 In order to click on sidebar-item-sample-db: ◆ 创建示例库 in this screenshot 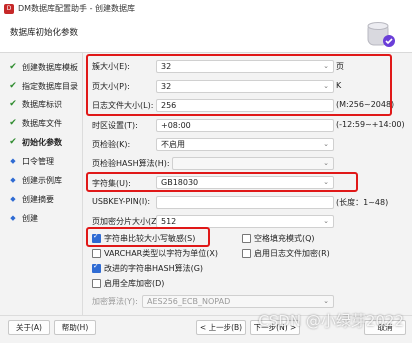, I will do `click(35, 180)`.